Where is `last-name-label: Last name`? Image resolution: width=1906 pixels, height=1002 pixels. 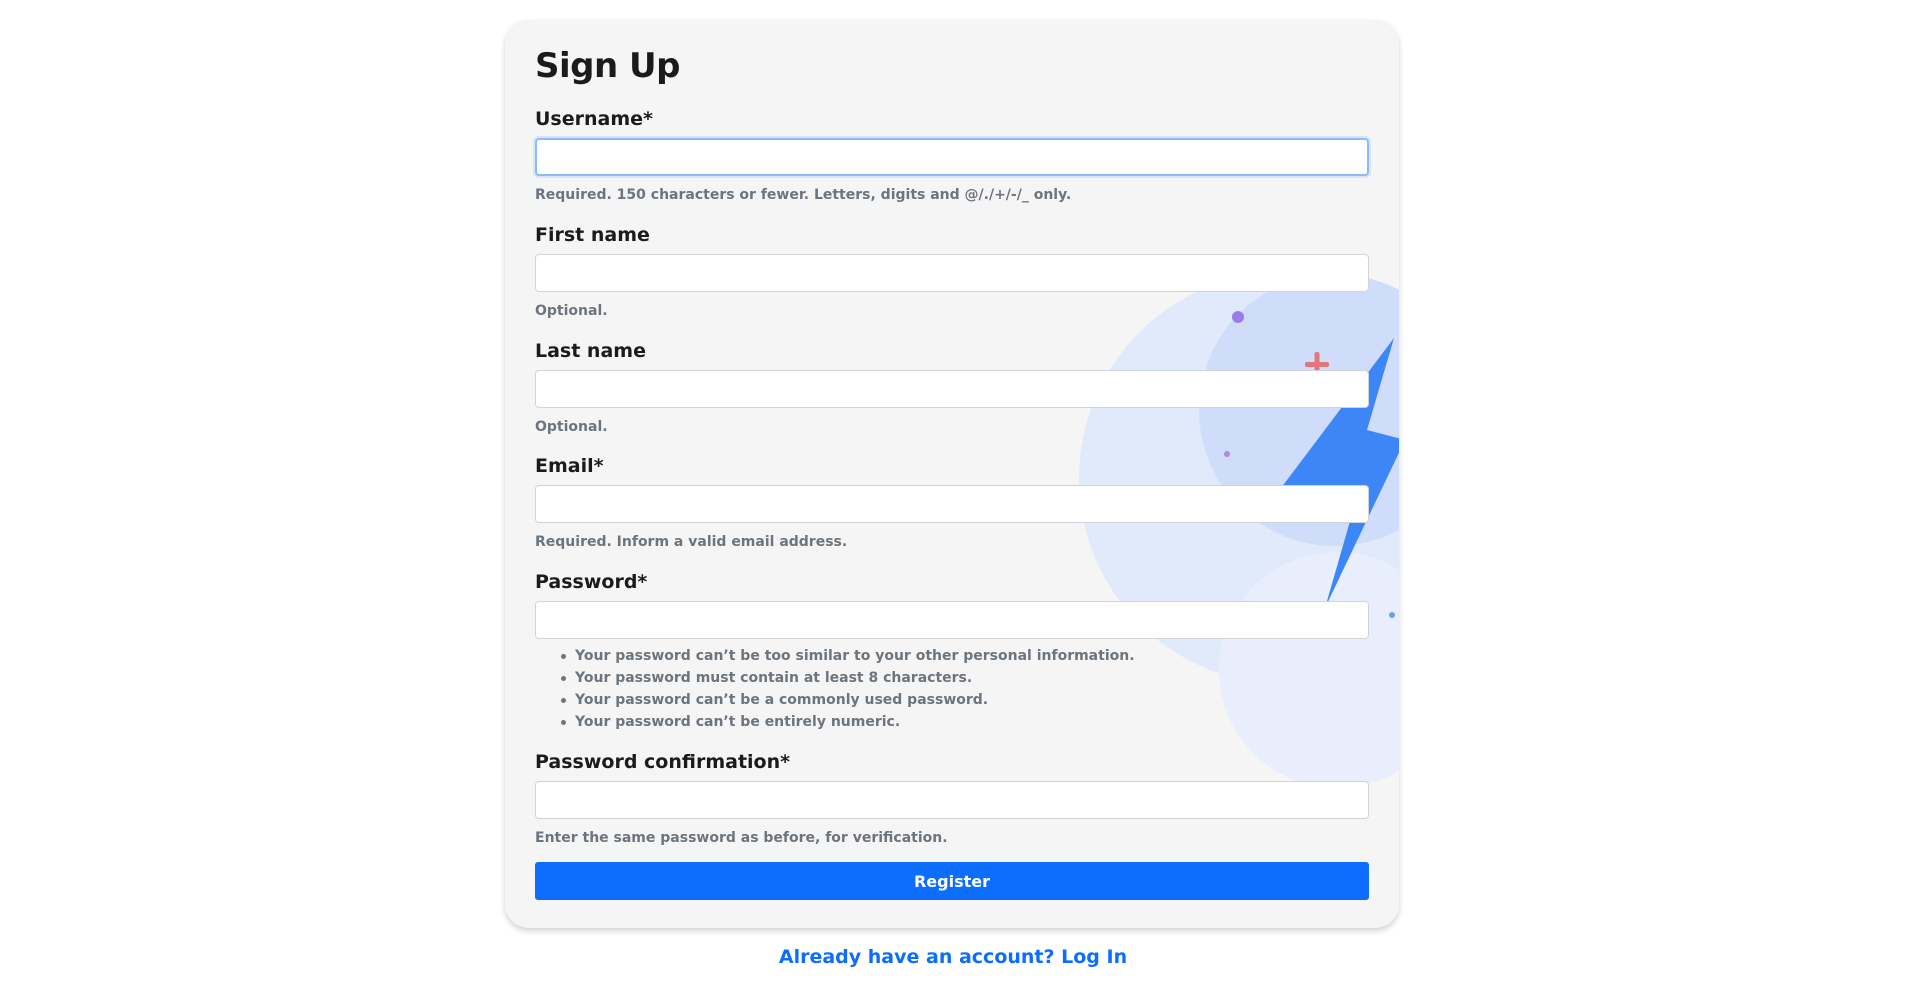 last-name-label: Last name is located at coordinates (590, 351).